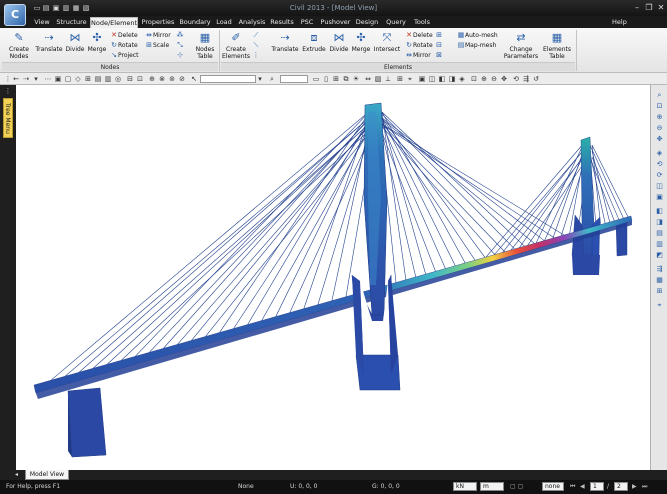 The image size is (667, 494). What do you see at coordinates (228, 79) in the screenshot?
I see `selection-combo` at bounding box center [228, 79].